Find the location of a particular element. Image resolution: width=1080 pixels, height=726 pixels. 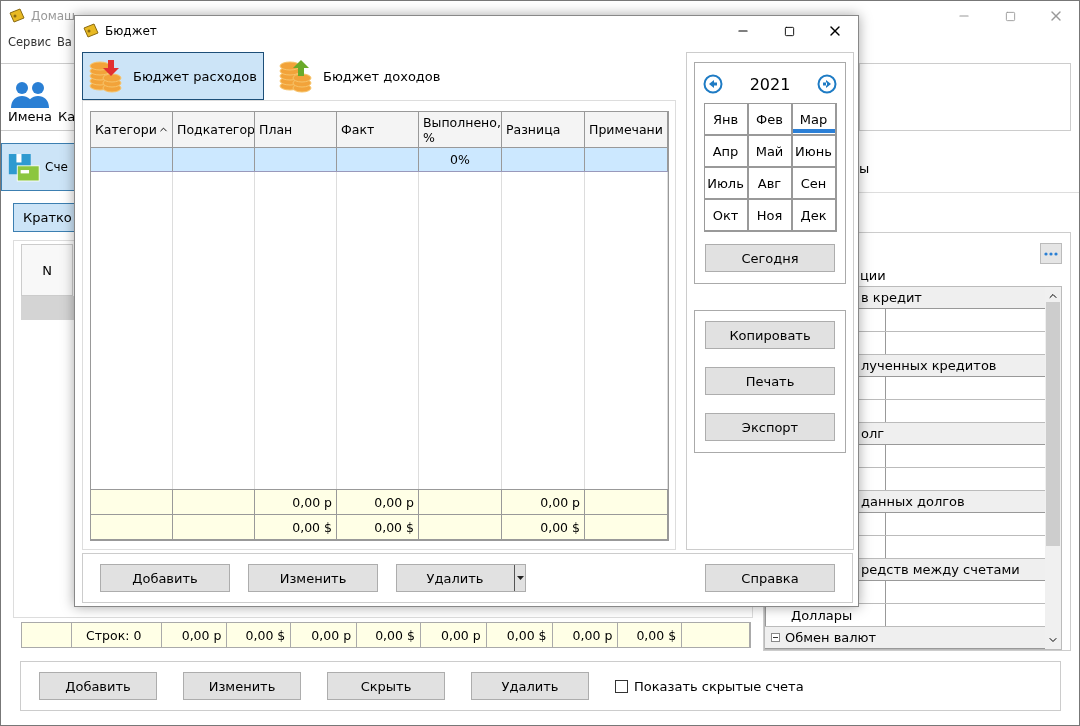

today-button: Сегодня is located at coordinates (770, 258).